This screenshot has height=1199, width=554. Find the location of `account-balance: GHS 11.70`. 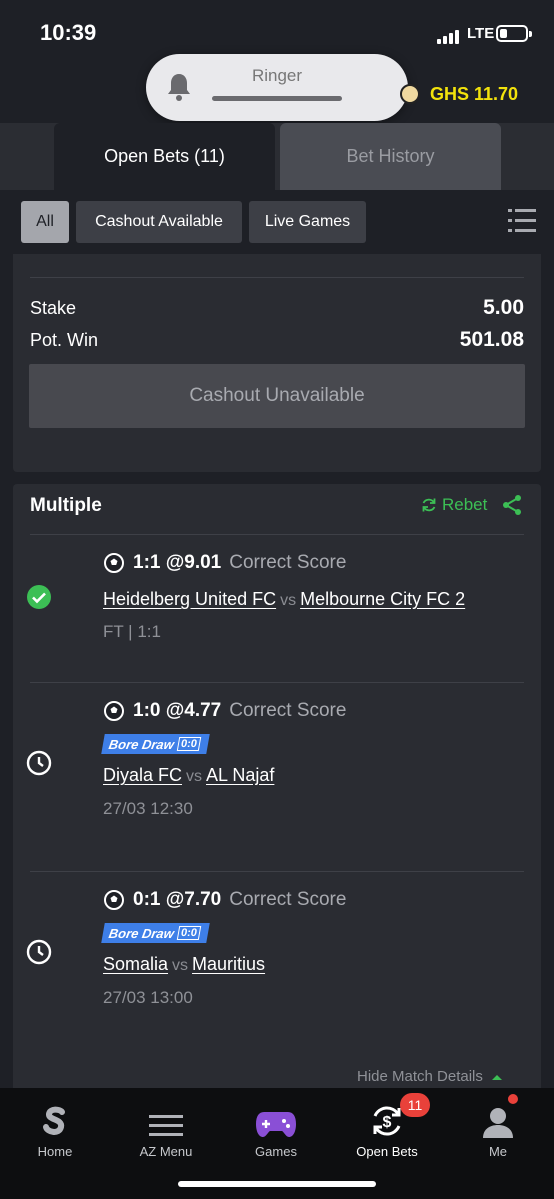

account-balance: GHS 11.70 is located at coordinates (474, 94).